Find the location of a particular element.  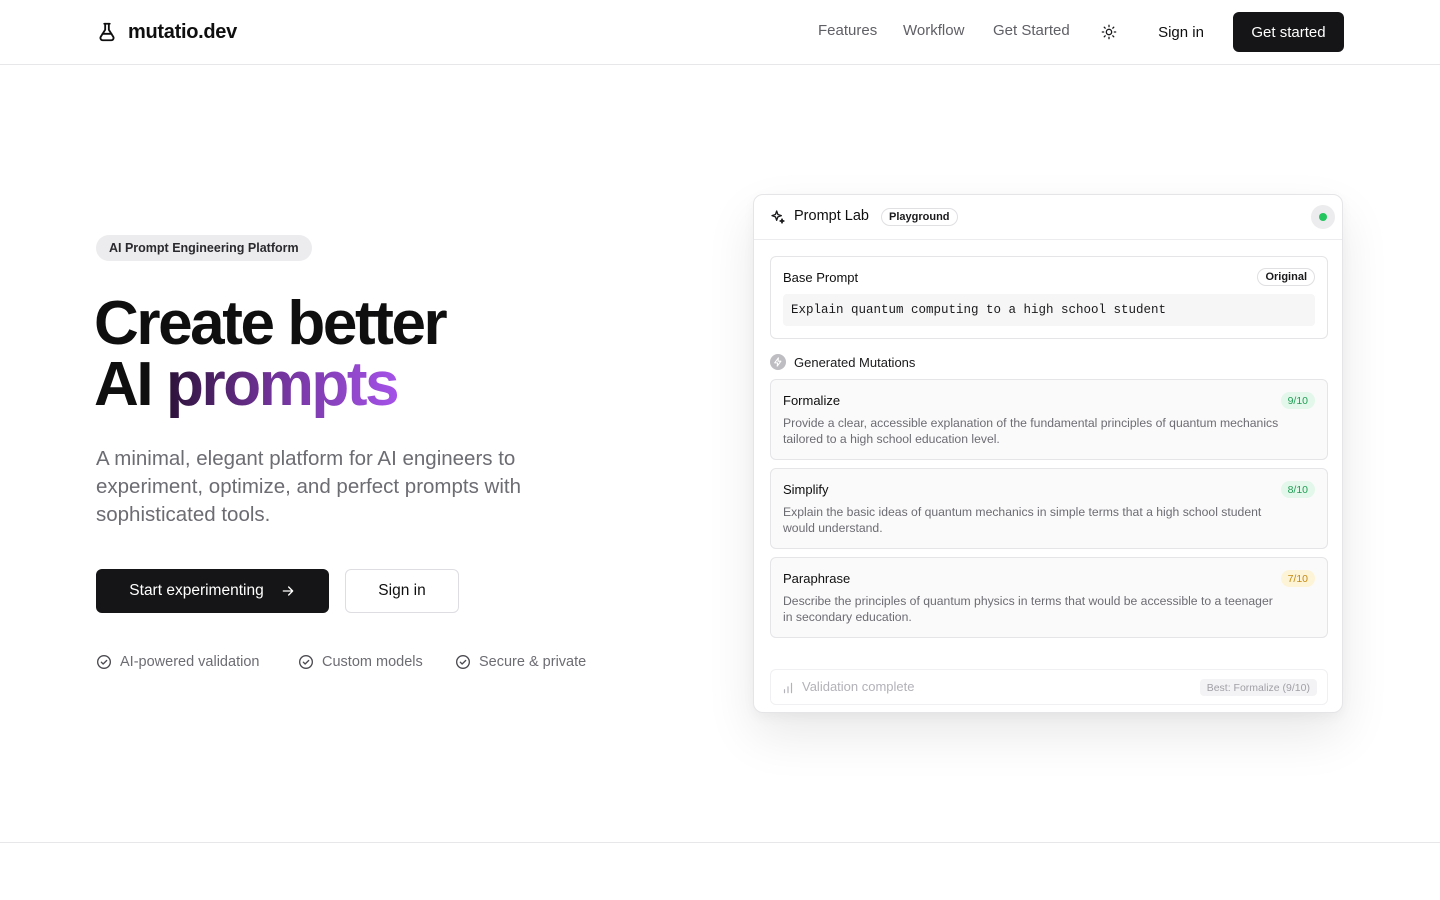

nav-link-get-started: Get Started is located at coordinates (1031, 30).